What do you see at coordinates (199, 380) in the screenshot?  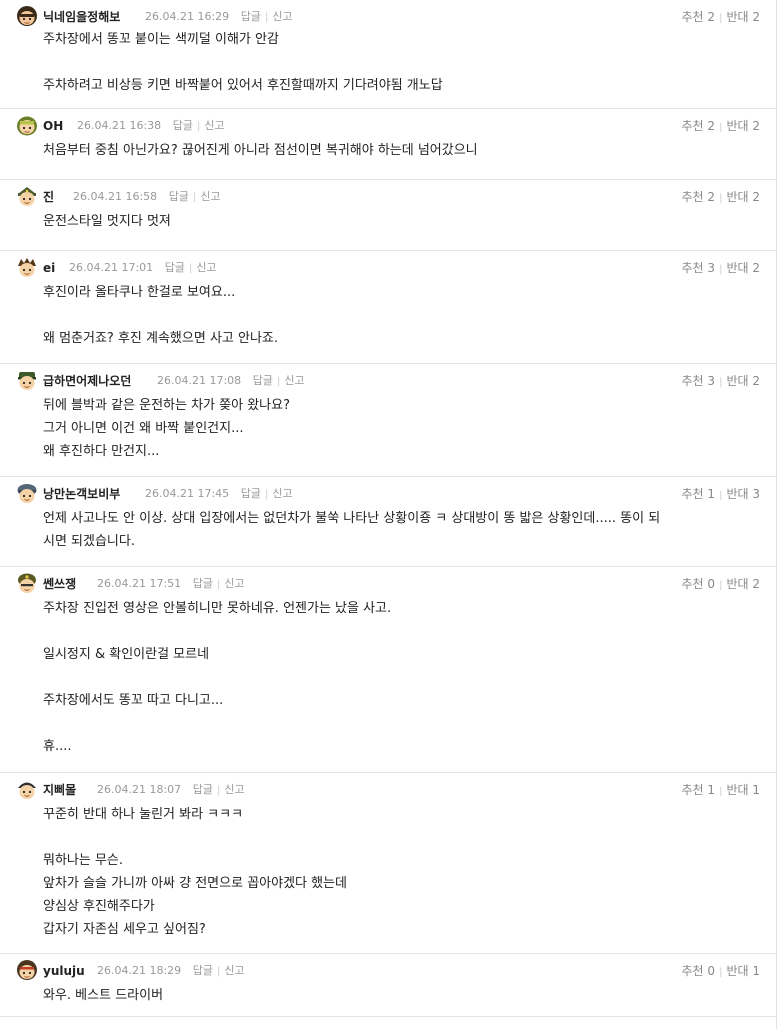 I see `comment-date: 26.04.21 17:08` at bounding box center [199, 380].